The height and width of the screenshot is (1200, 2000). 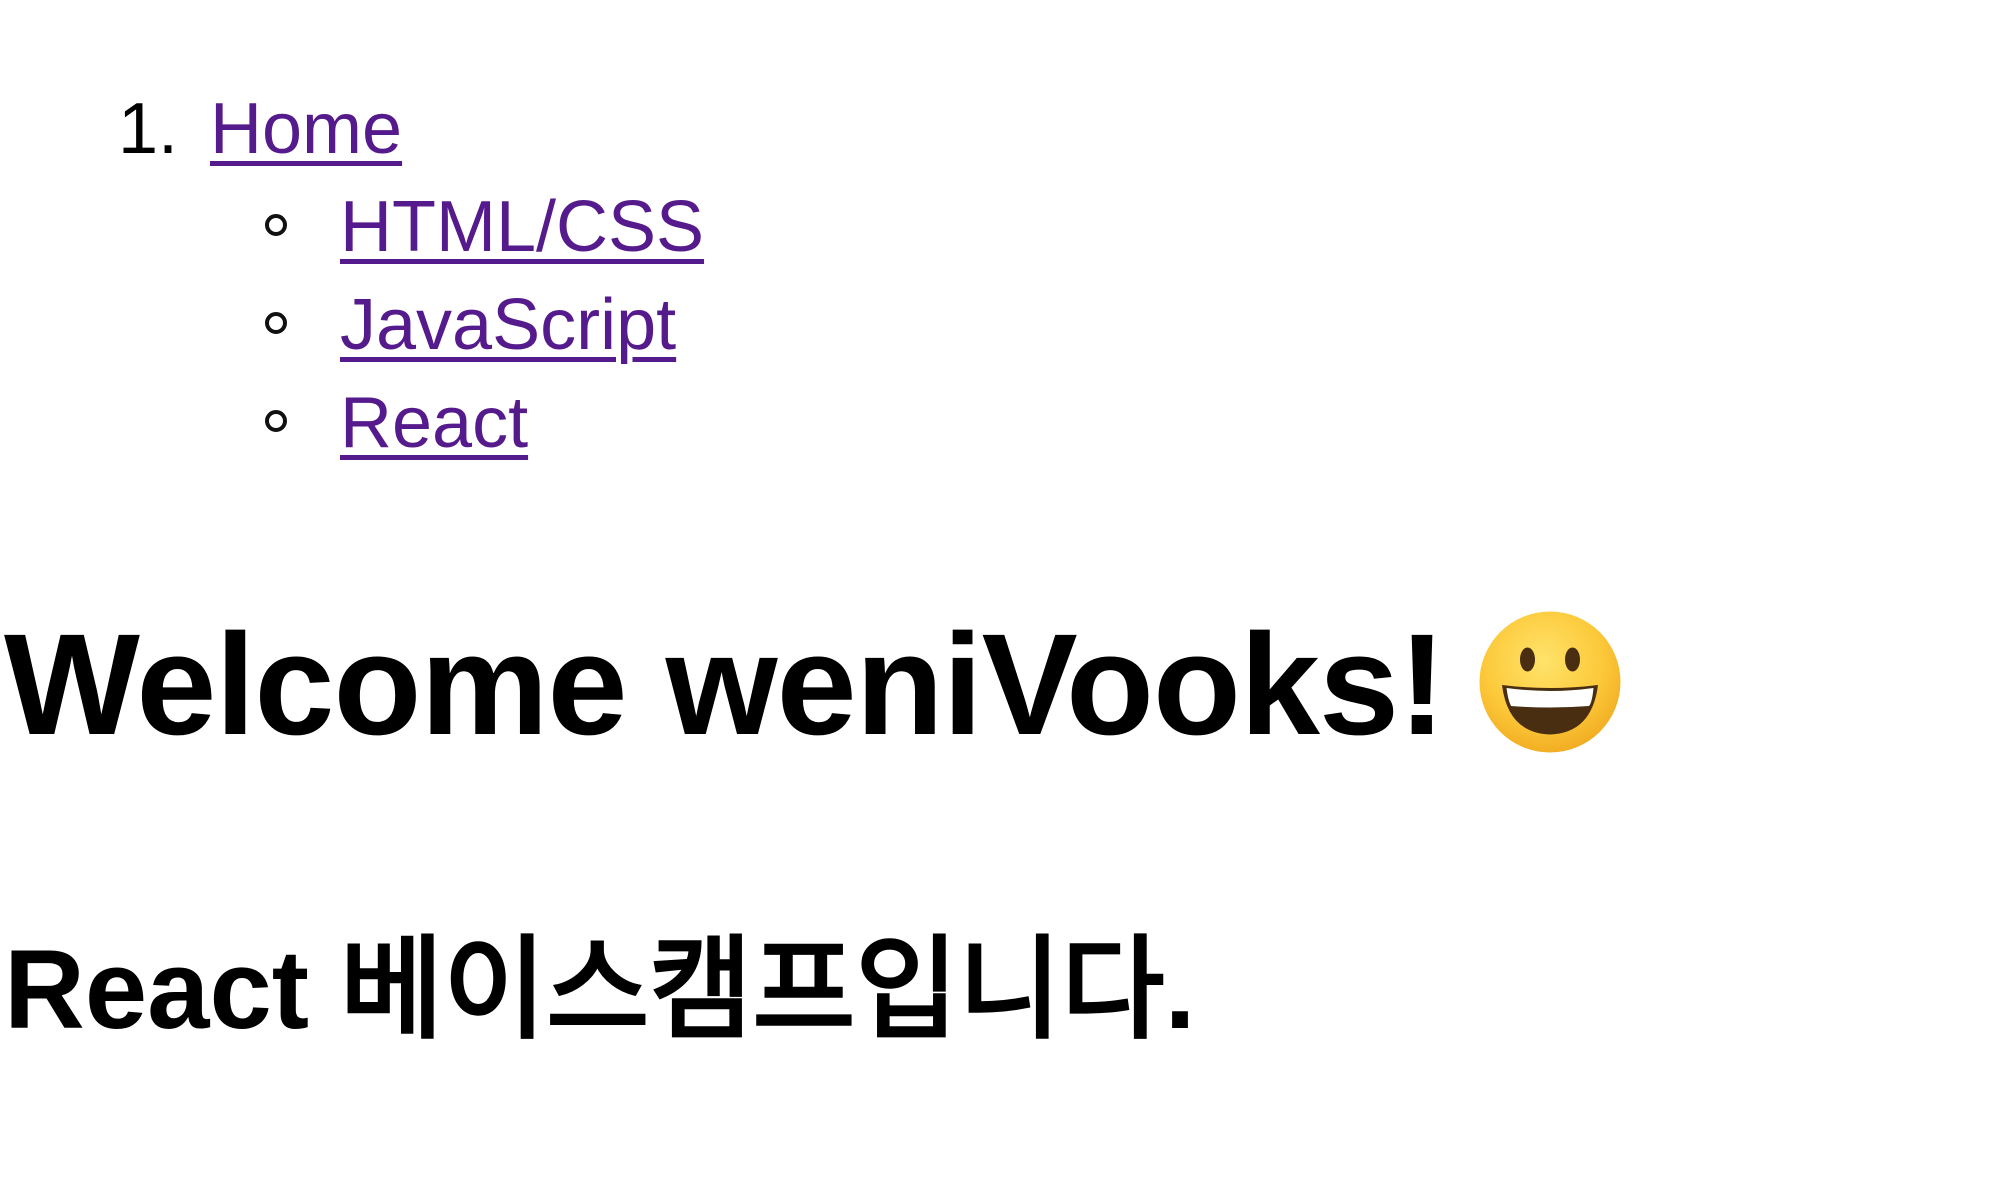 I want to click on javascript-link: JavaScript, so click(x=508, y=325).